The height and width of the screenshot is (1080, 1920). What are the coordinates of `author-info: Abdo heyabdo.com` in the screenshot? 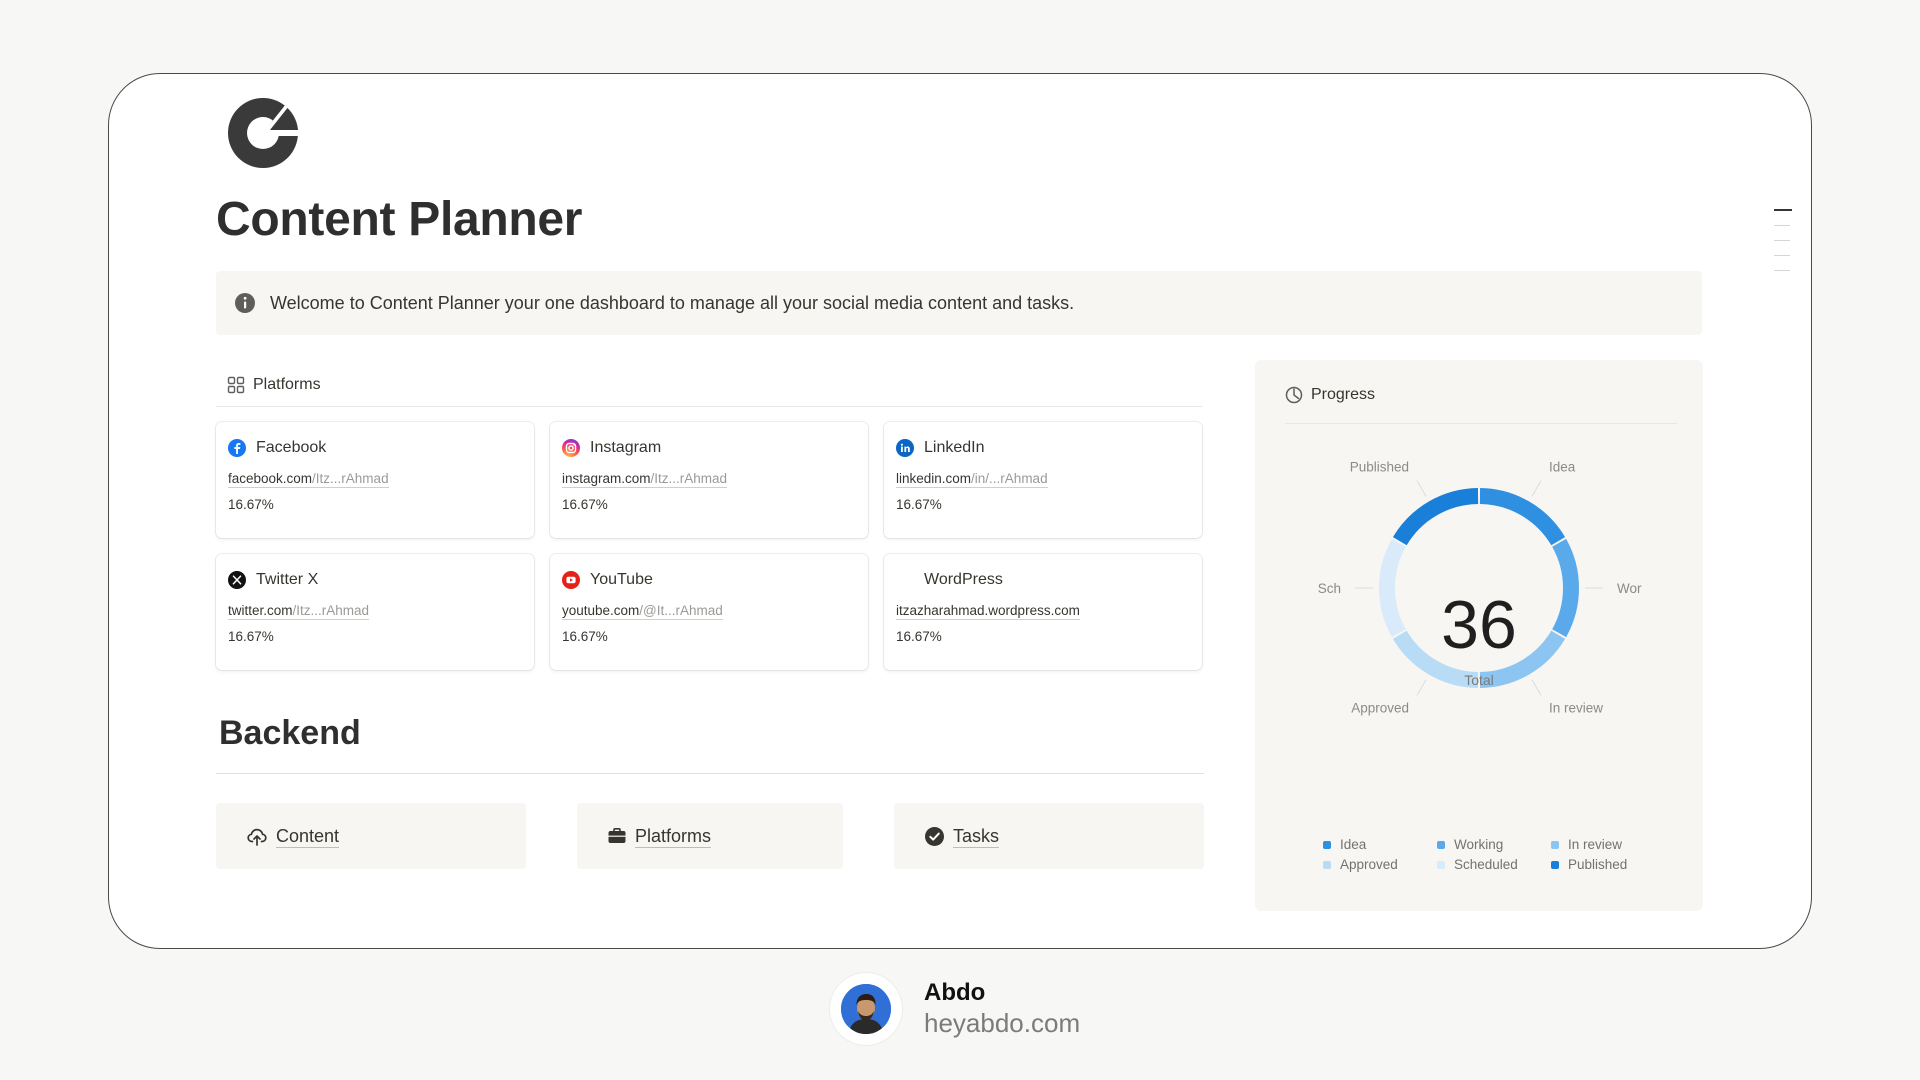 It's located at (1002, 1009).